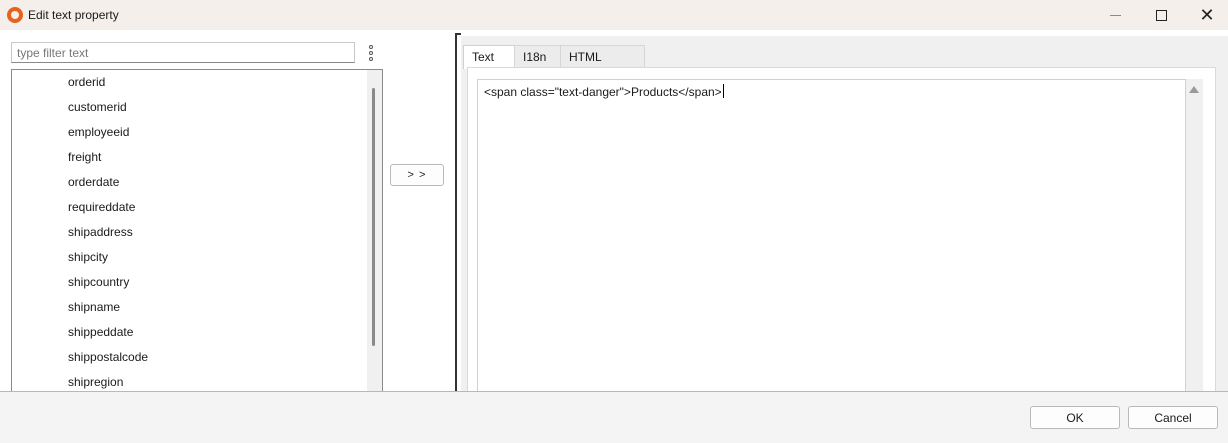 The width and height of the screenshot is (1228, 443). I want to click on close-icon: ✕, so click(1207, 15).